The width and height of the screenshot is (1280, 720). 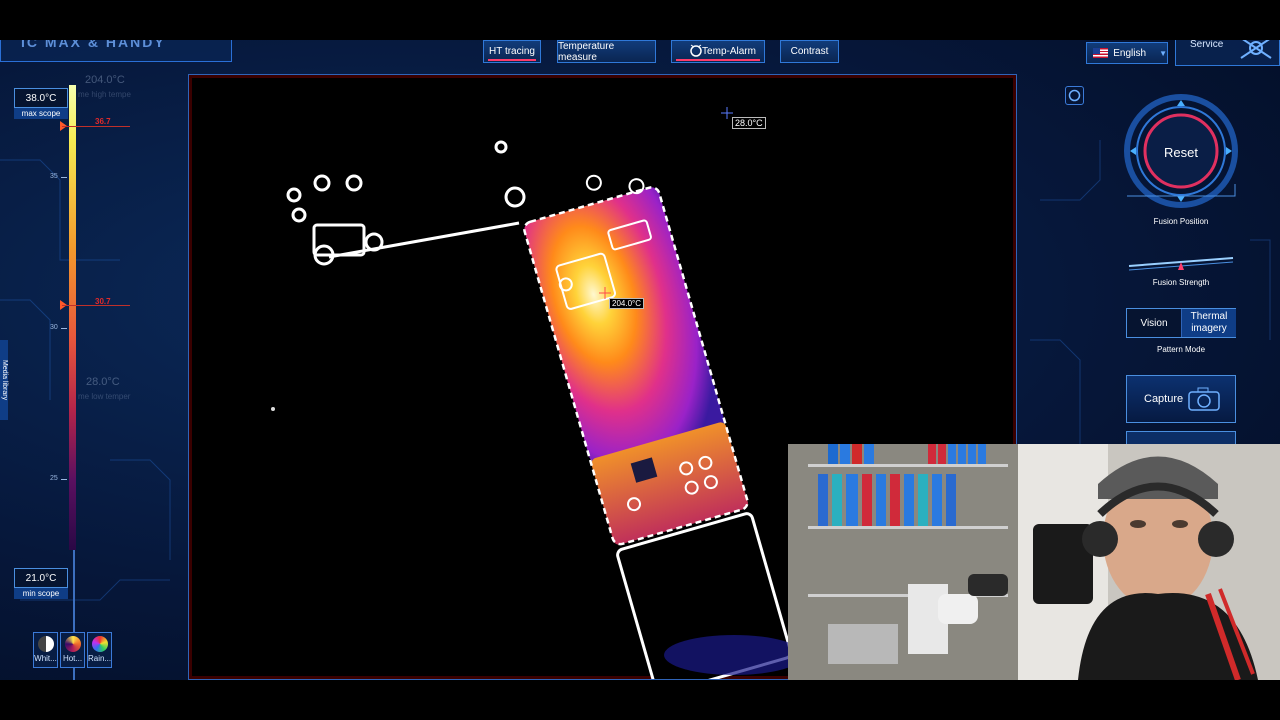 What do you see at coordinates (41, 113) in the screenshot?
I see `max-scope-label: max scope` at bounding box center [41, 113].